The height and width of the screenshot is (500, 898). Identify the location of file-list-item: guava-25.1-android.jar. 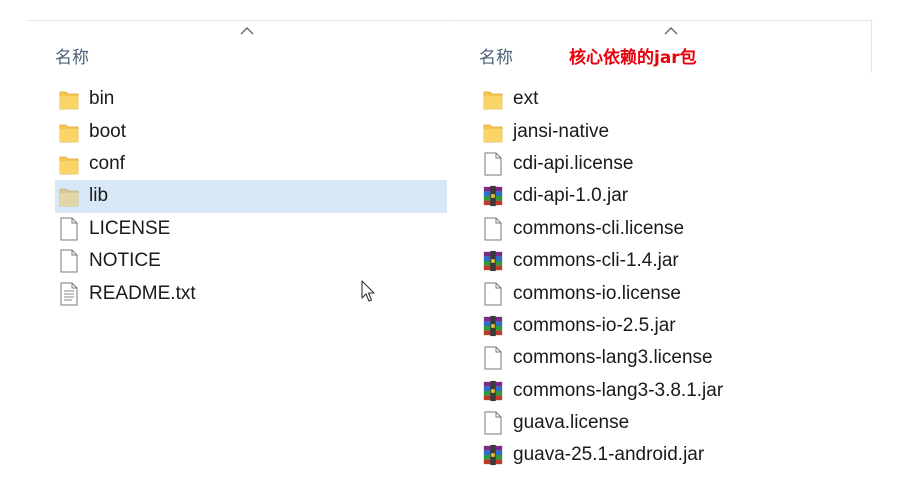
(662, 455).